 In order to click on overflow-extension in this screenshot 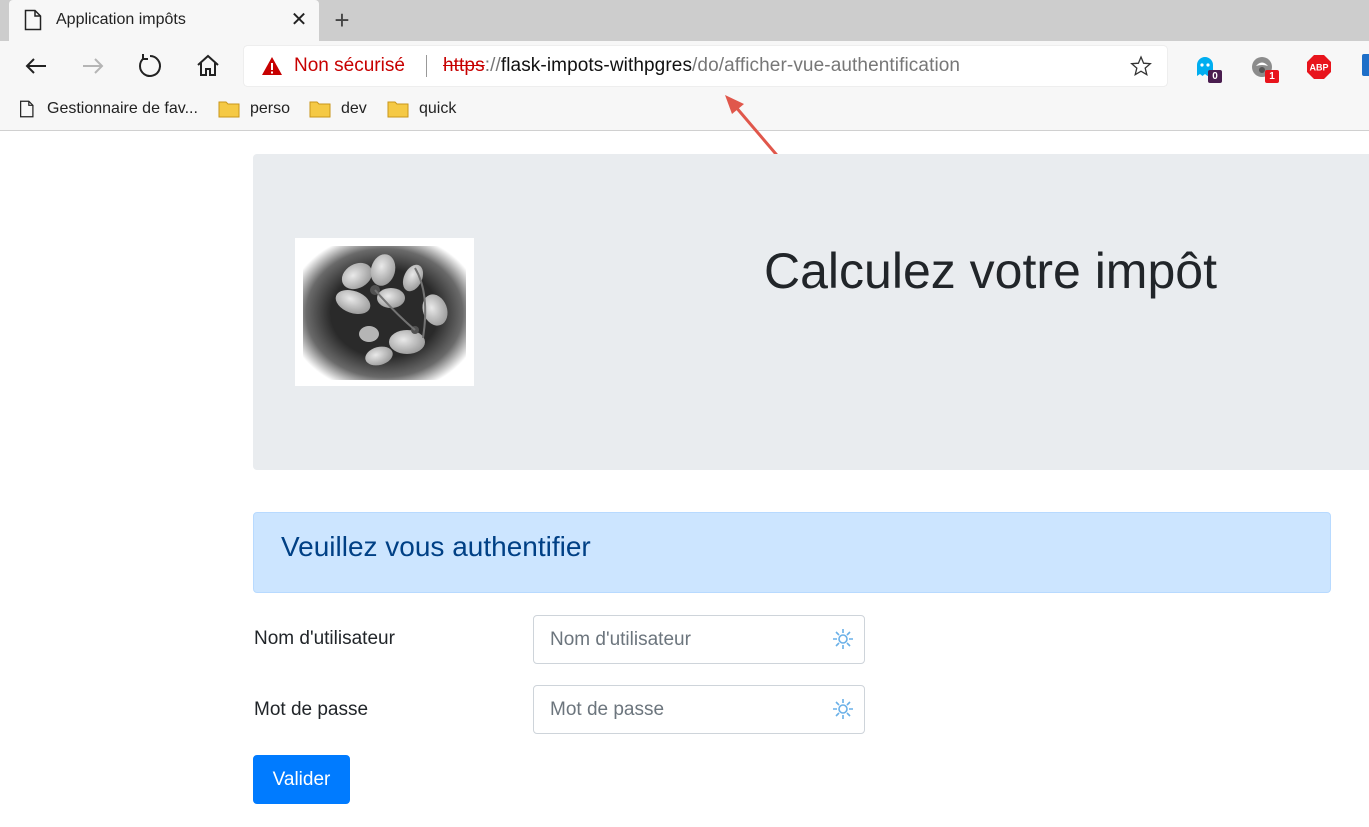, I will do `click(1365, 67)`.